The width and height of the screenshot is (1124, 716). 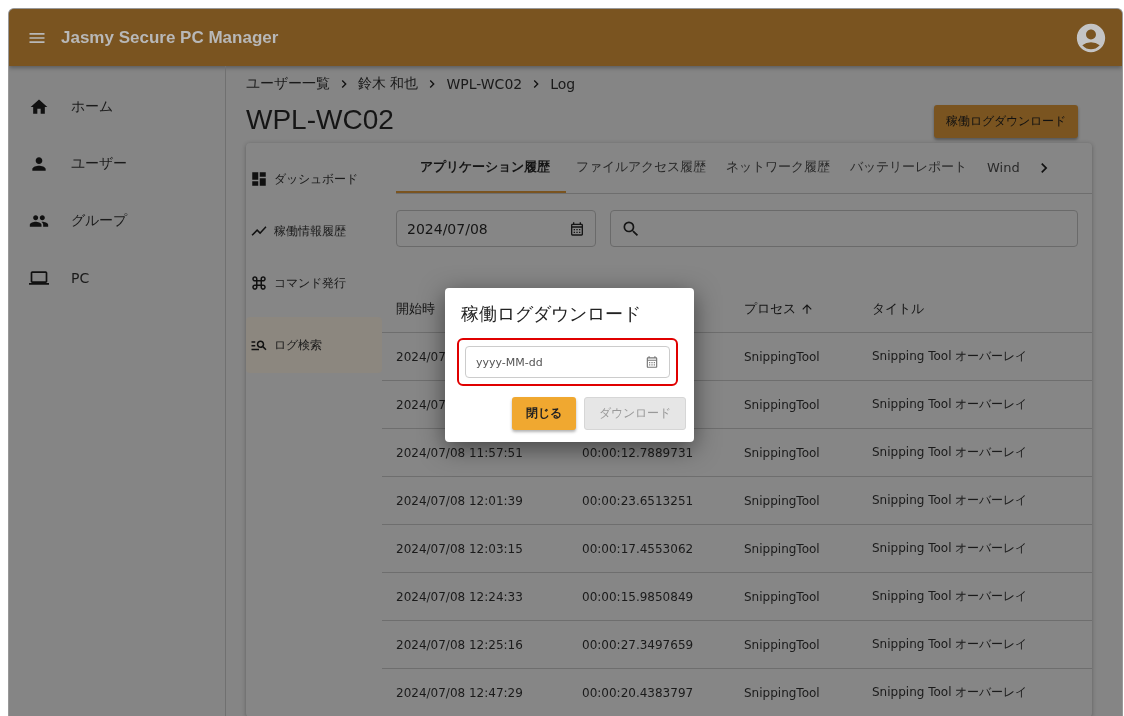 What do you see at coordinates (117, 164) in the screenshot?
I see `nav-item: ユーザー` at bounding box center [117, 164].